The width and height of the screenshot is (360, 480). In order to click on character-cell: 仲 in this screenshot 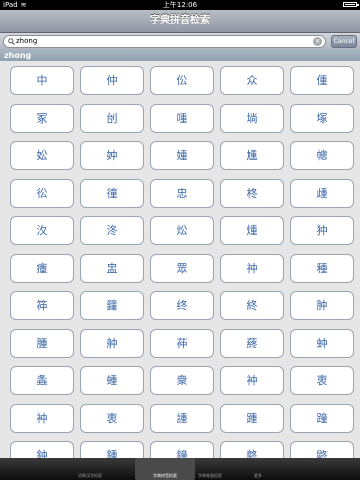, I will do `click(112, 80)`.